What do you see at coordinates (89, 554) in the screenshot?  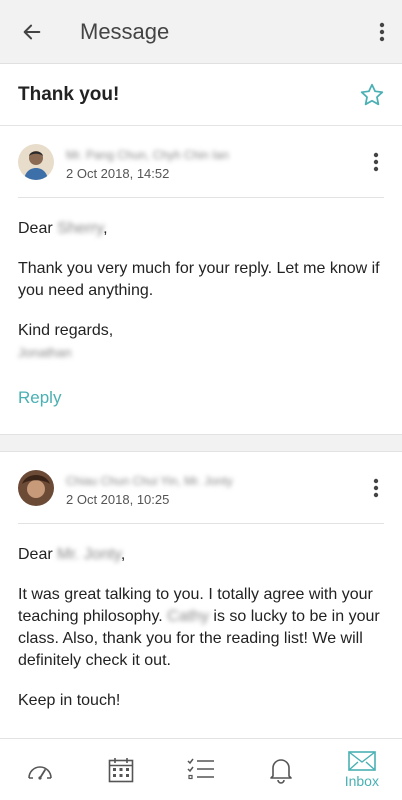 I see `recipient-name: Mr. Jonty` at bounding box center [89, 554].